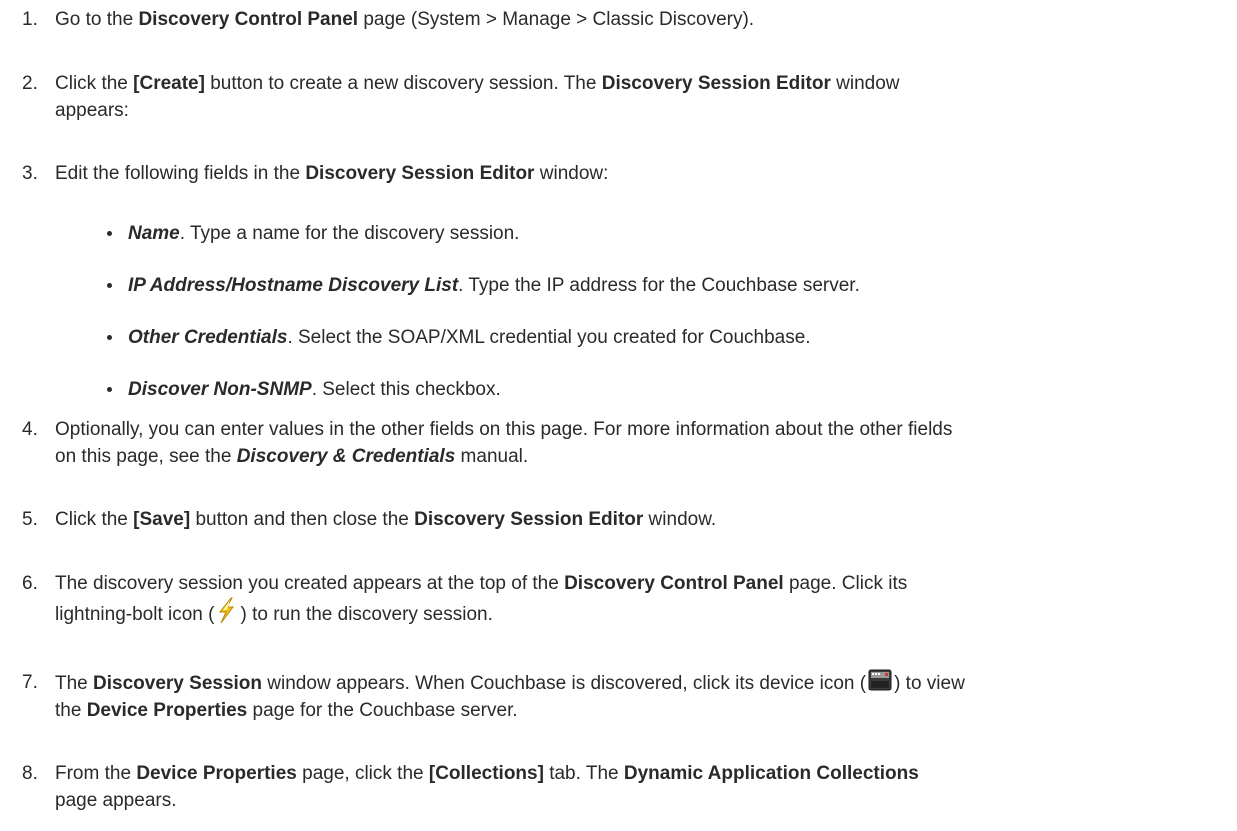  I want to click on step-number: 3., so click(30, 173).